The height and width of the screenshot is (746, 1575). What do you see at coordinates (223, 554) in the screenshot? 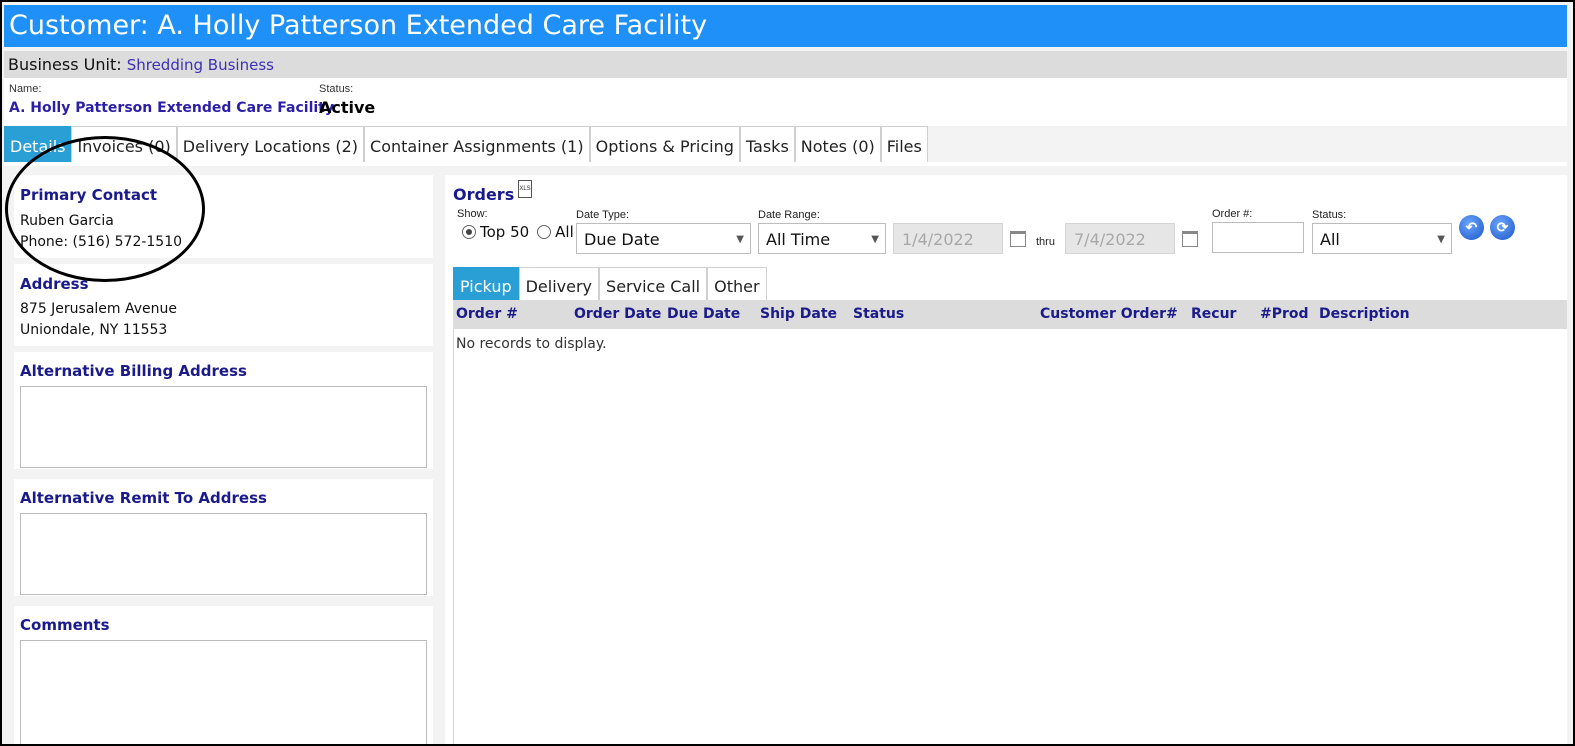
I see `alt-remit-textarea` at bounding box center [223, 554].